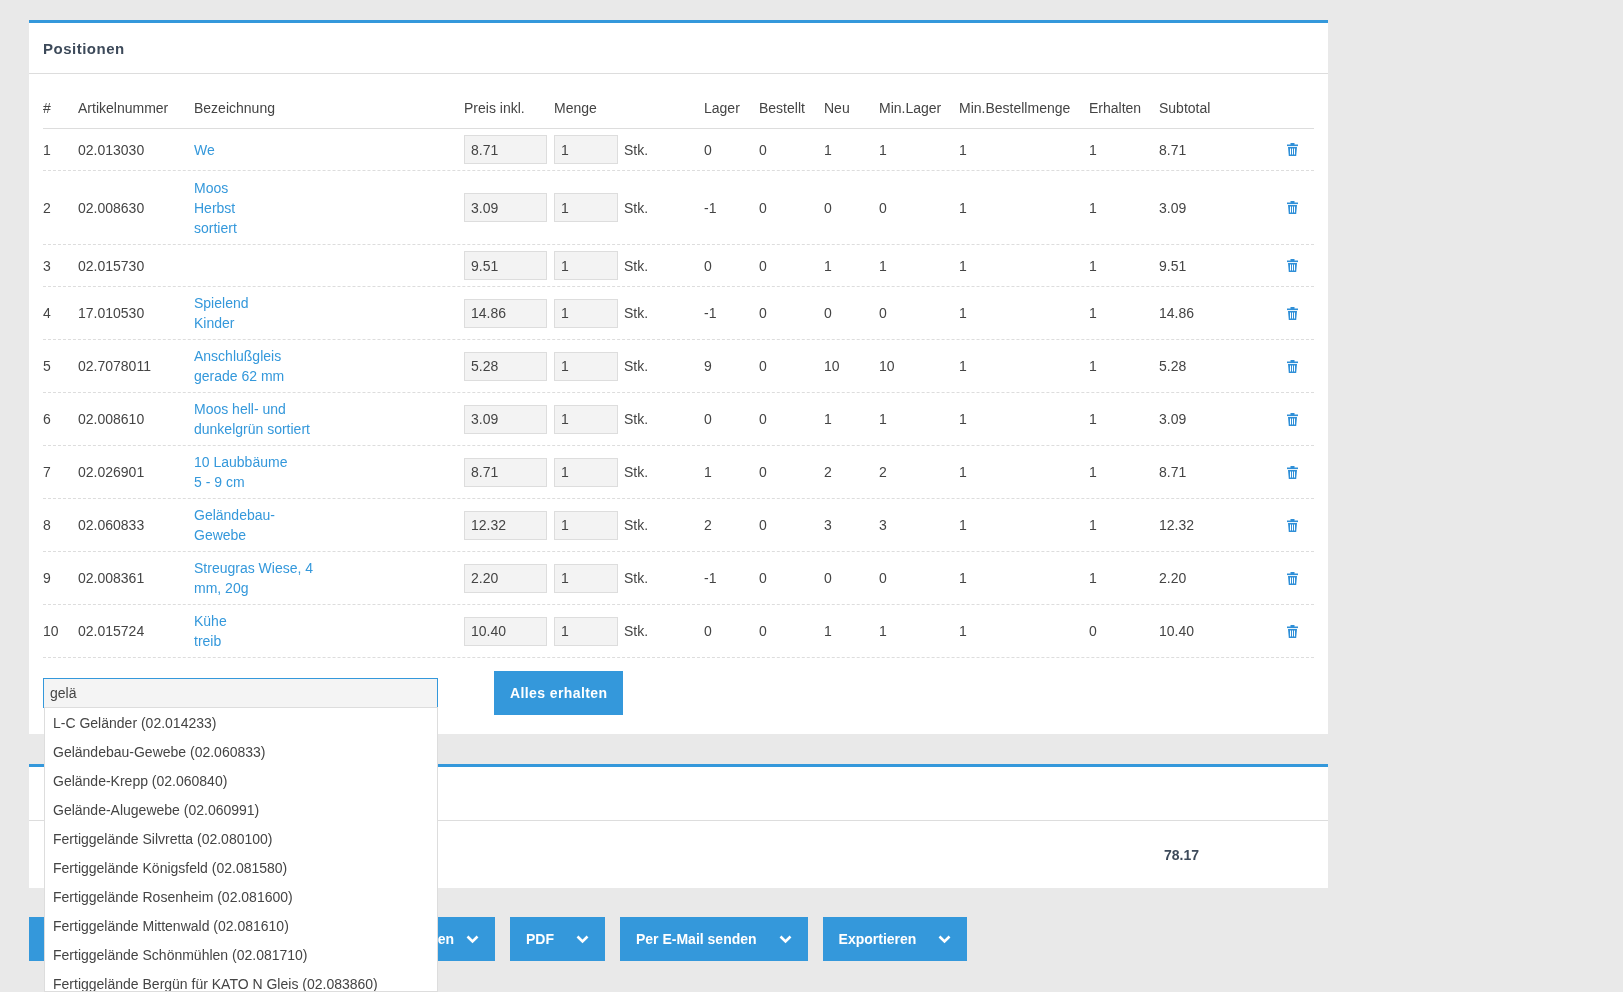  I want to click on column-header: Preis inkl., so click(494, 108).